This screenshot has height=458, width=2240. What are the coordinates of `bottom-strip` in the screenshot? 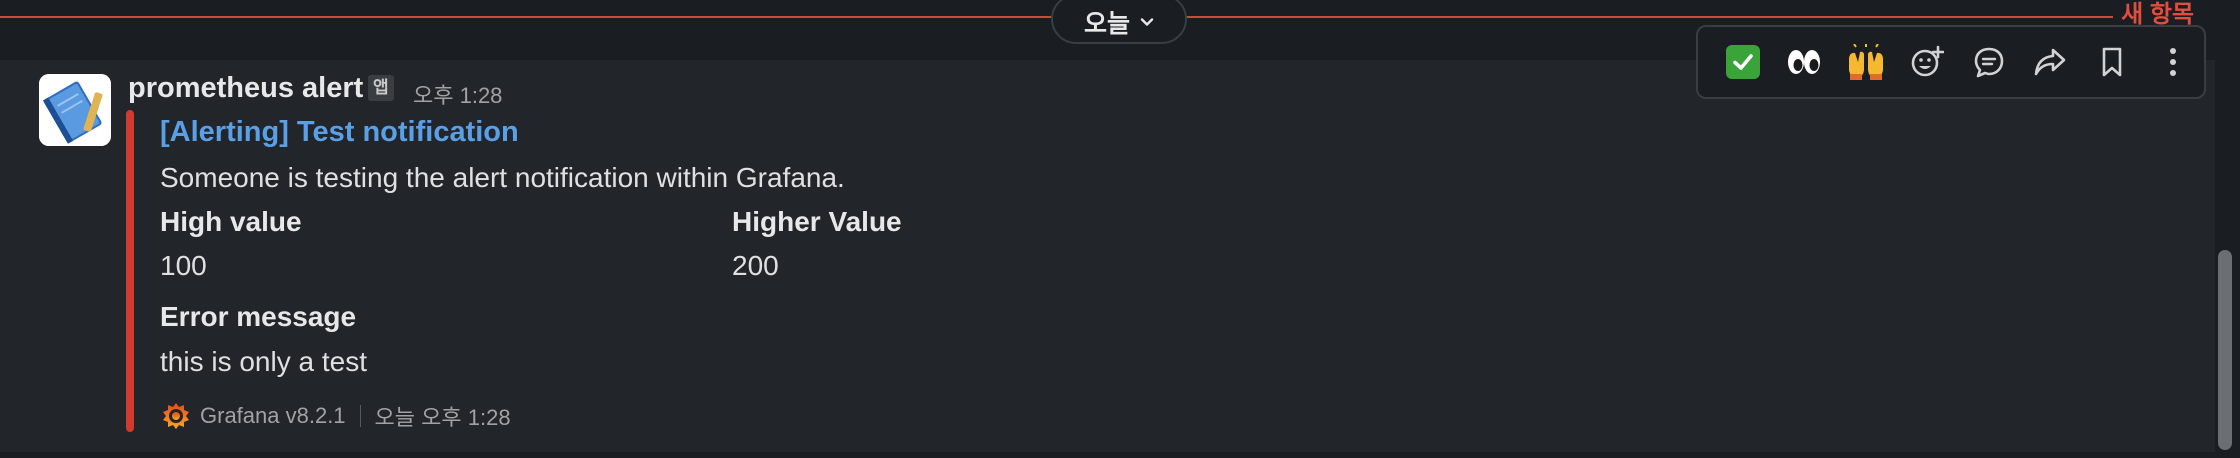 It's located at (1120, 455).